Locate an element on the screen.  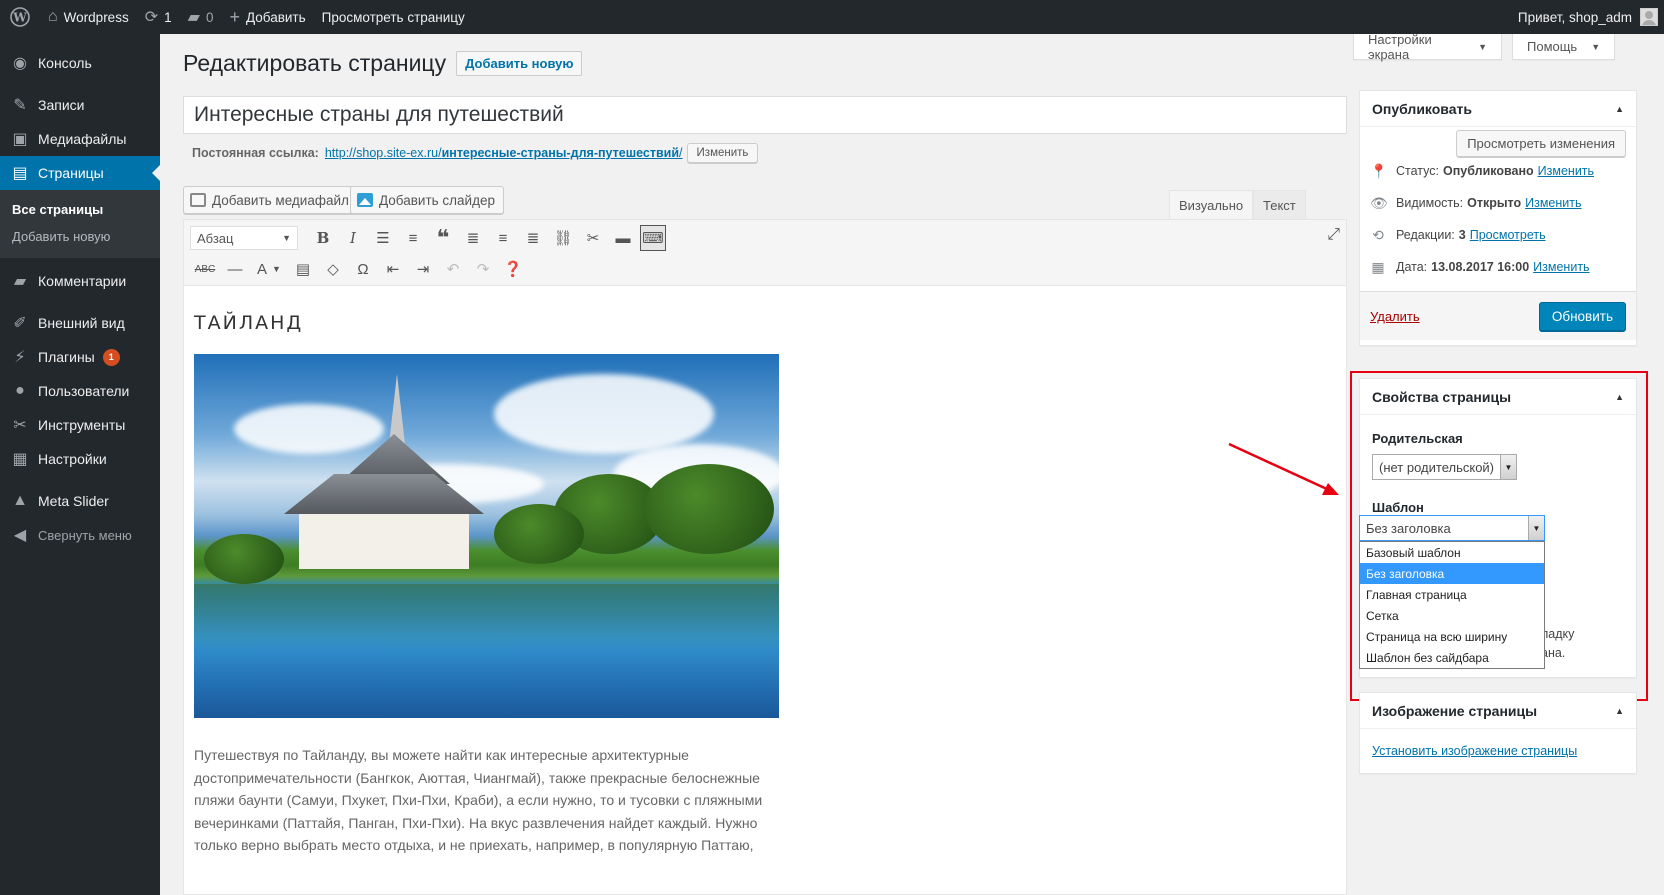
sidebar-item-label: Комментарии is located at coordinates (82, 281).